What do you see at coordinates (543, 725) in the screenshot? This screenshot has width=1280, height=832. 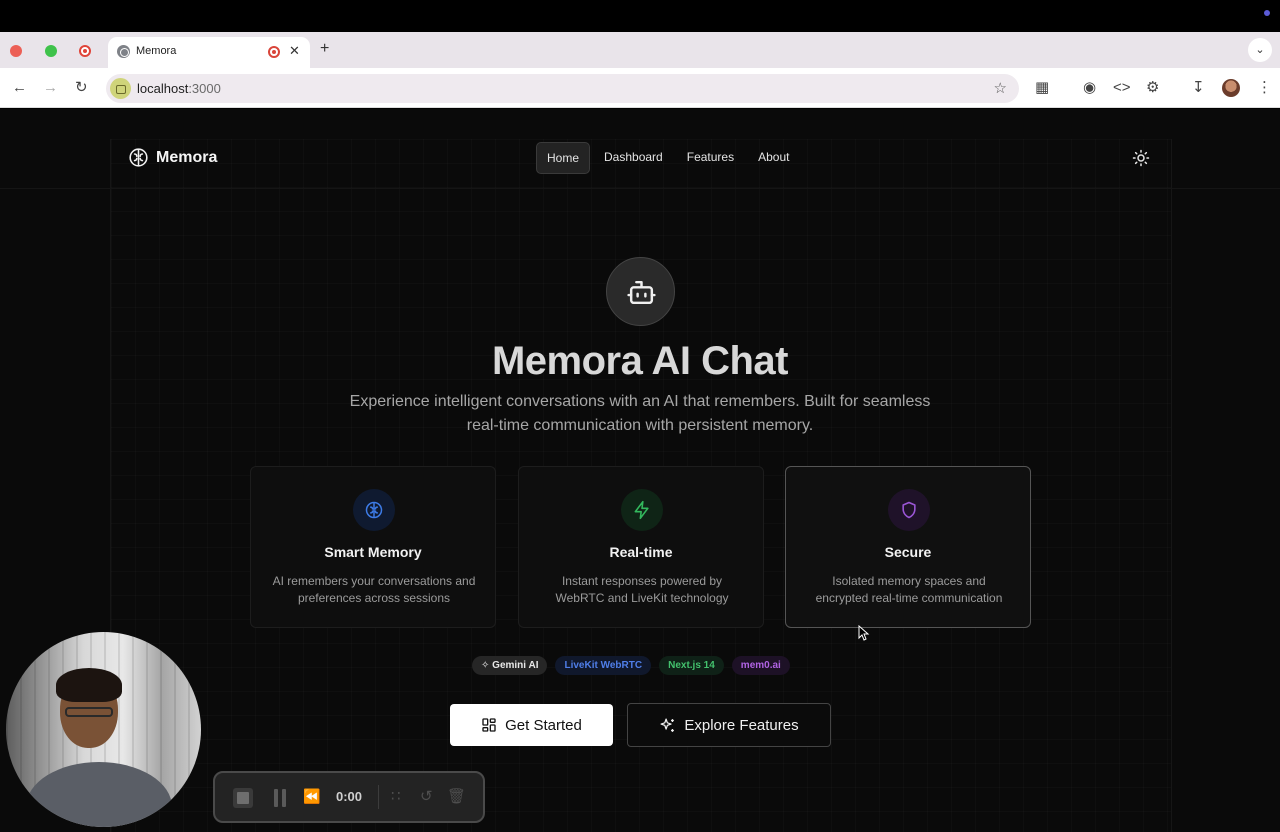 I see `get-started-label: Get Started` at bounding box center [543, 725].